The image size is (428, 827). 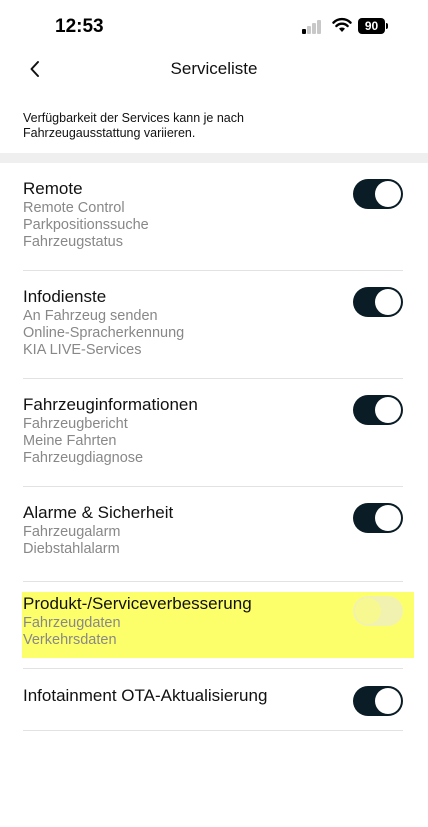 What do you see at coordinates (73, 242) in the screenshot?
I see `service-item: Fahrzeugstatus` at bounding box center [73, 242].